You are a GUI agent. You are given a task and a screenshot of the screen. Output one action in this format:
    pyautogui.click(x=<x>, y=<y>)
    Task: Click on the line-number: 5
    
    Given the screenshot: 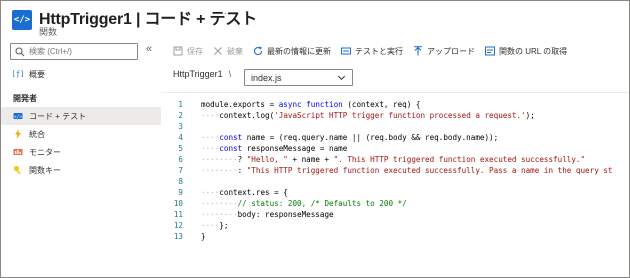 What is the action you would take?
    pyautogui.click(x=180, y=148)
    